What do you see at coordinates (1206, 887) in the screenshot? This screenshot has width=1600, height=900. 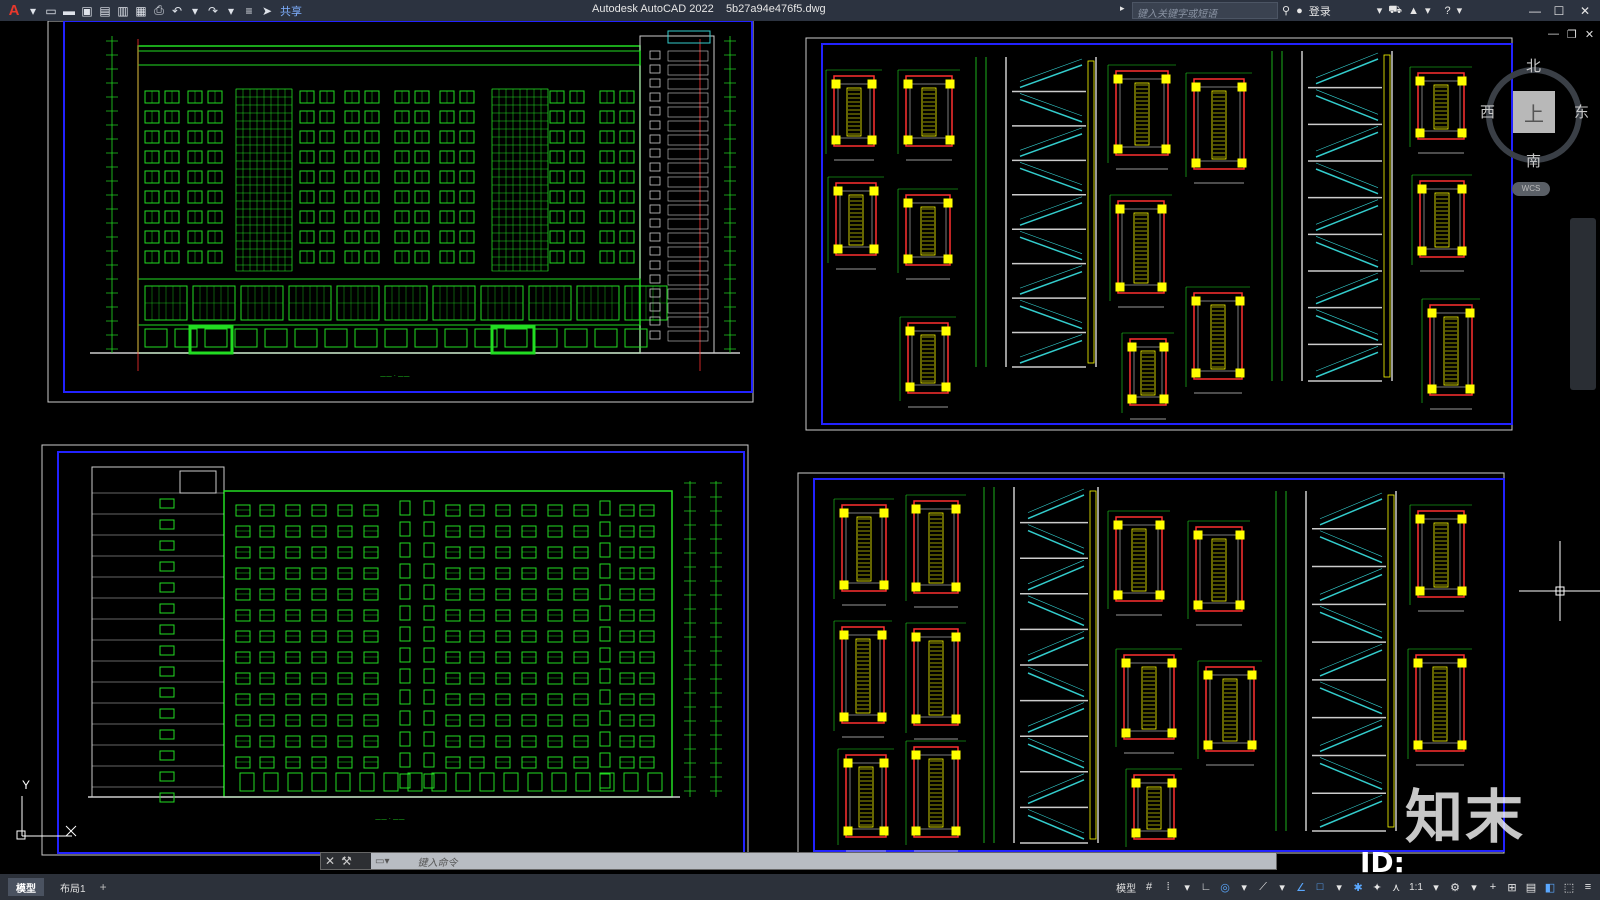 I see `ortho-icon: ∟` at bounding box center [1206, 887].